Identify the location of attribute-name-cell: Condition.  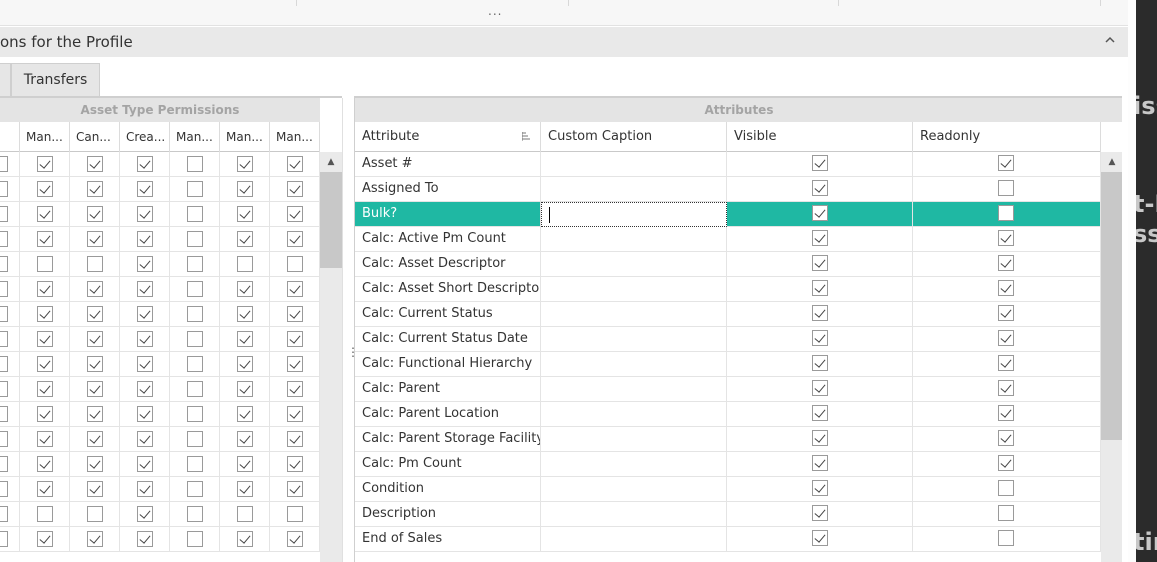
(448, 489).